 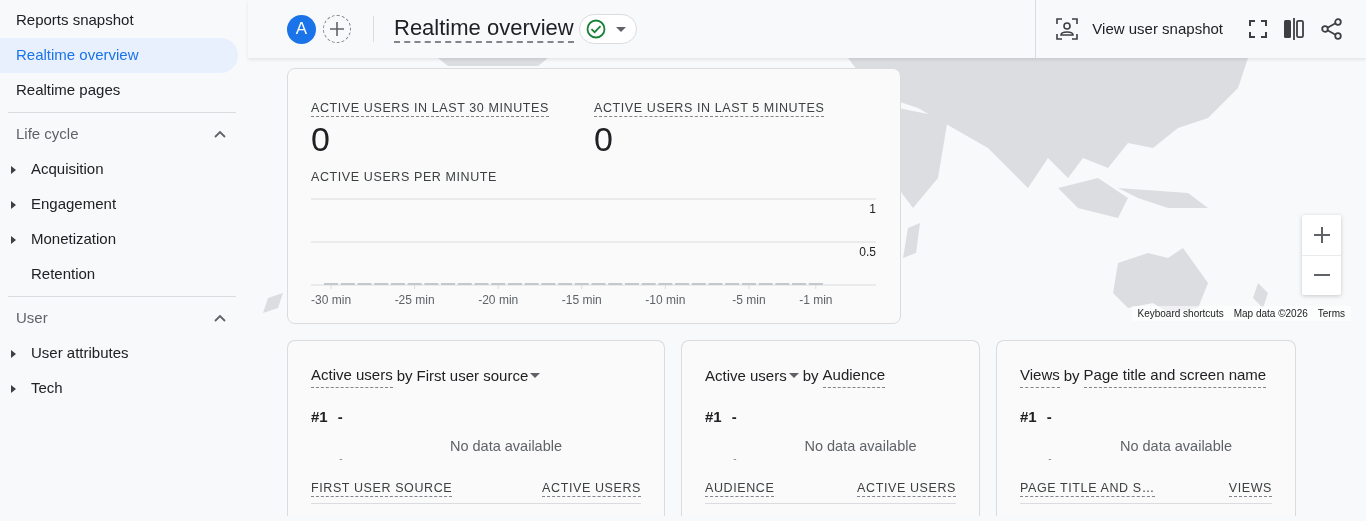 I want to click on metric-label: ACTIVE USERS IN LAST 5 MINUTES, so click(x=709, y=109).